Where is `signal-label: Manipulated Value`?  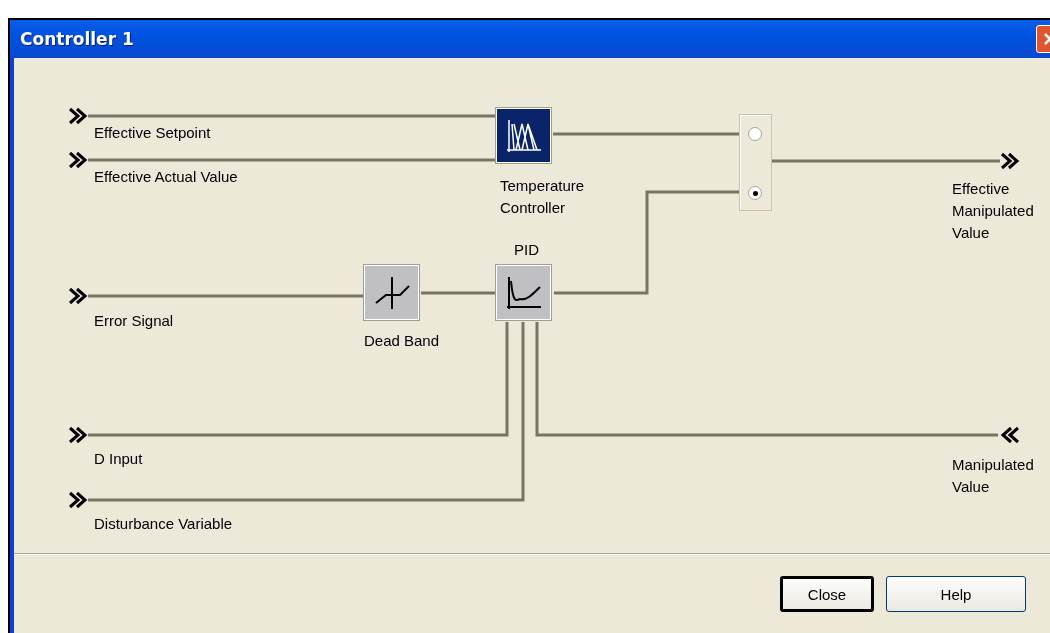 signal-label: Manipulated Value is located at coordinates (993, 476).